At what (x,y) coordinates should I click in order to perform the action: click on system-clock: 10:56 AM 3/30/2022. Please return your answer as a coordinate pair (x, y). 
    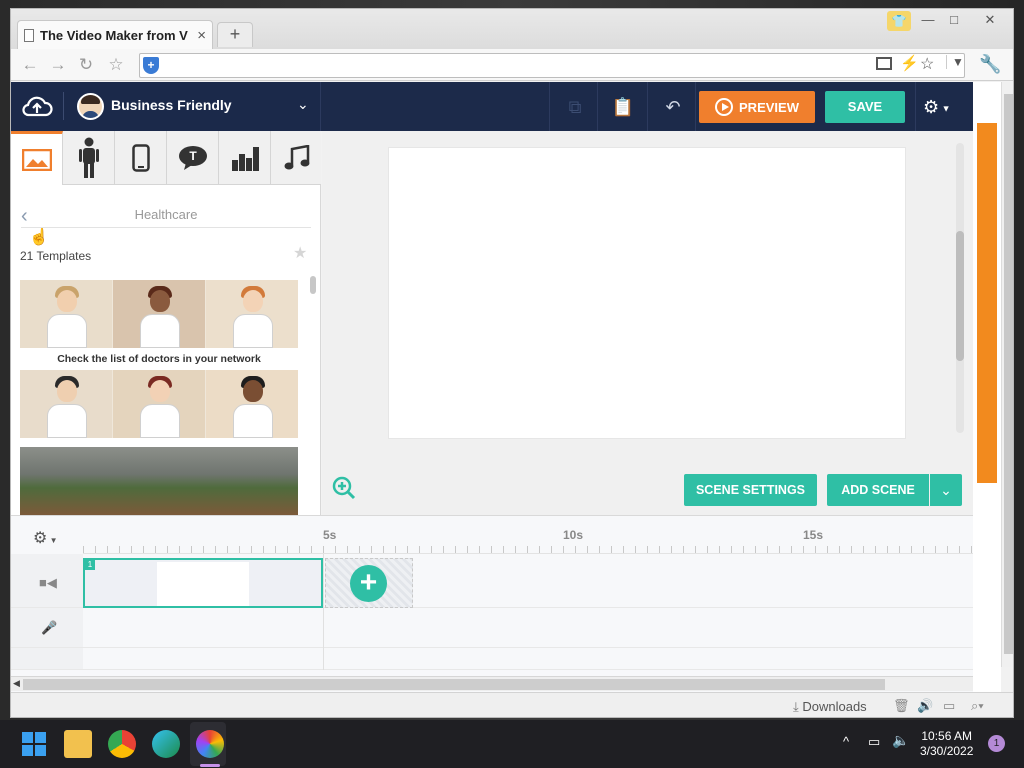
    Looking at the image, I should click on (946, 744).